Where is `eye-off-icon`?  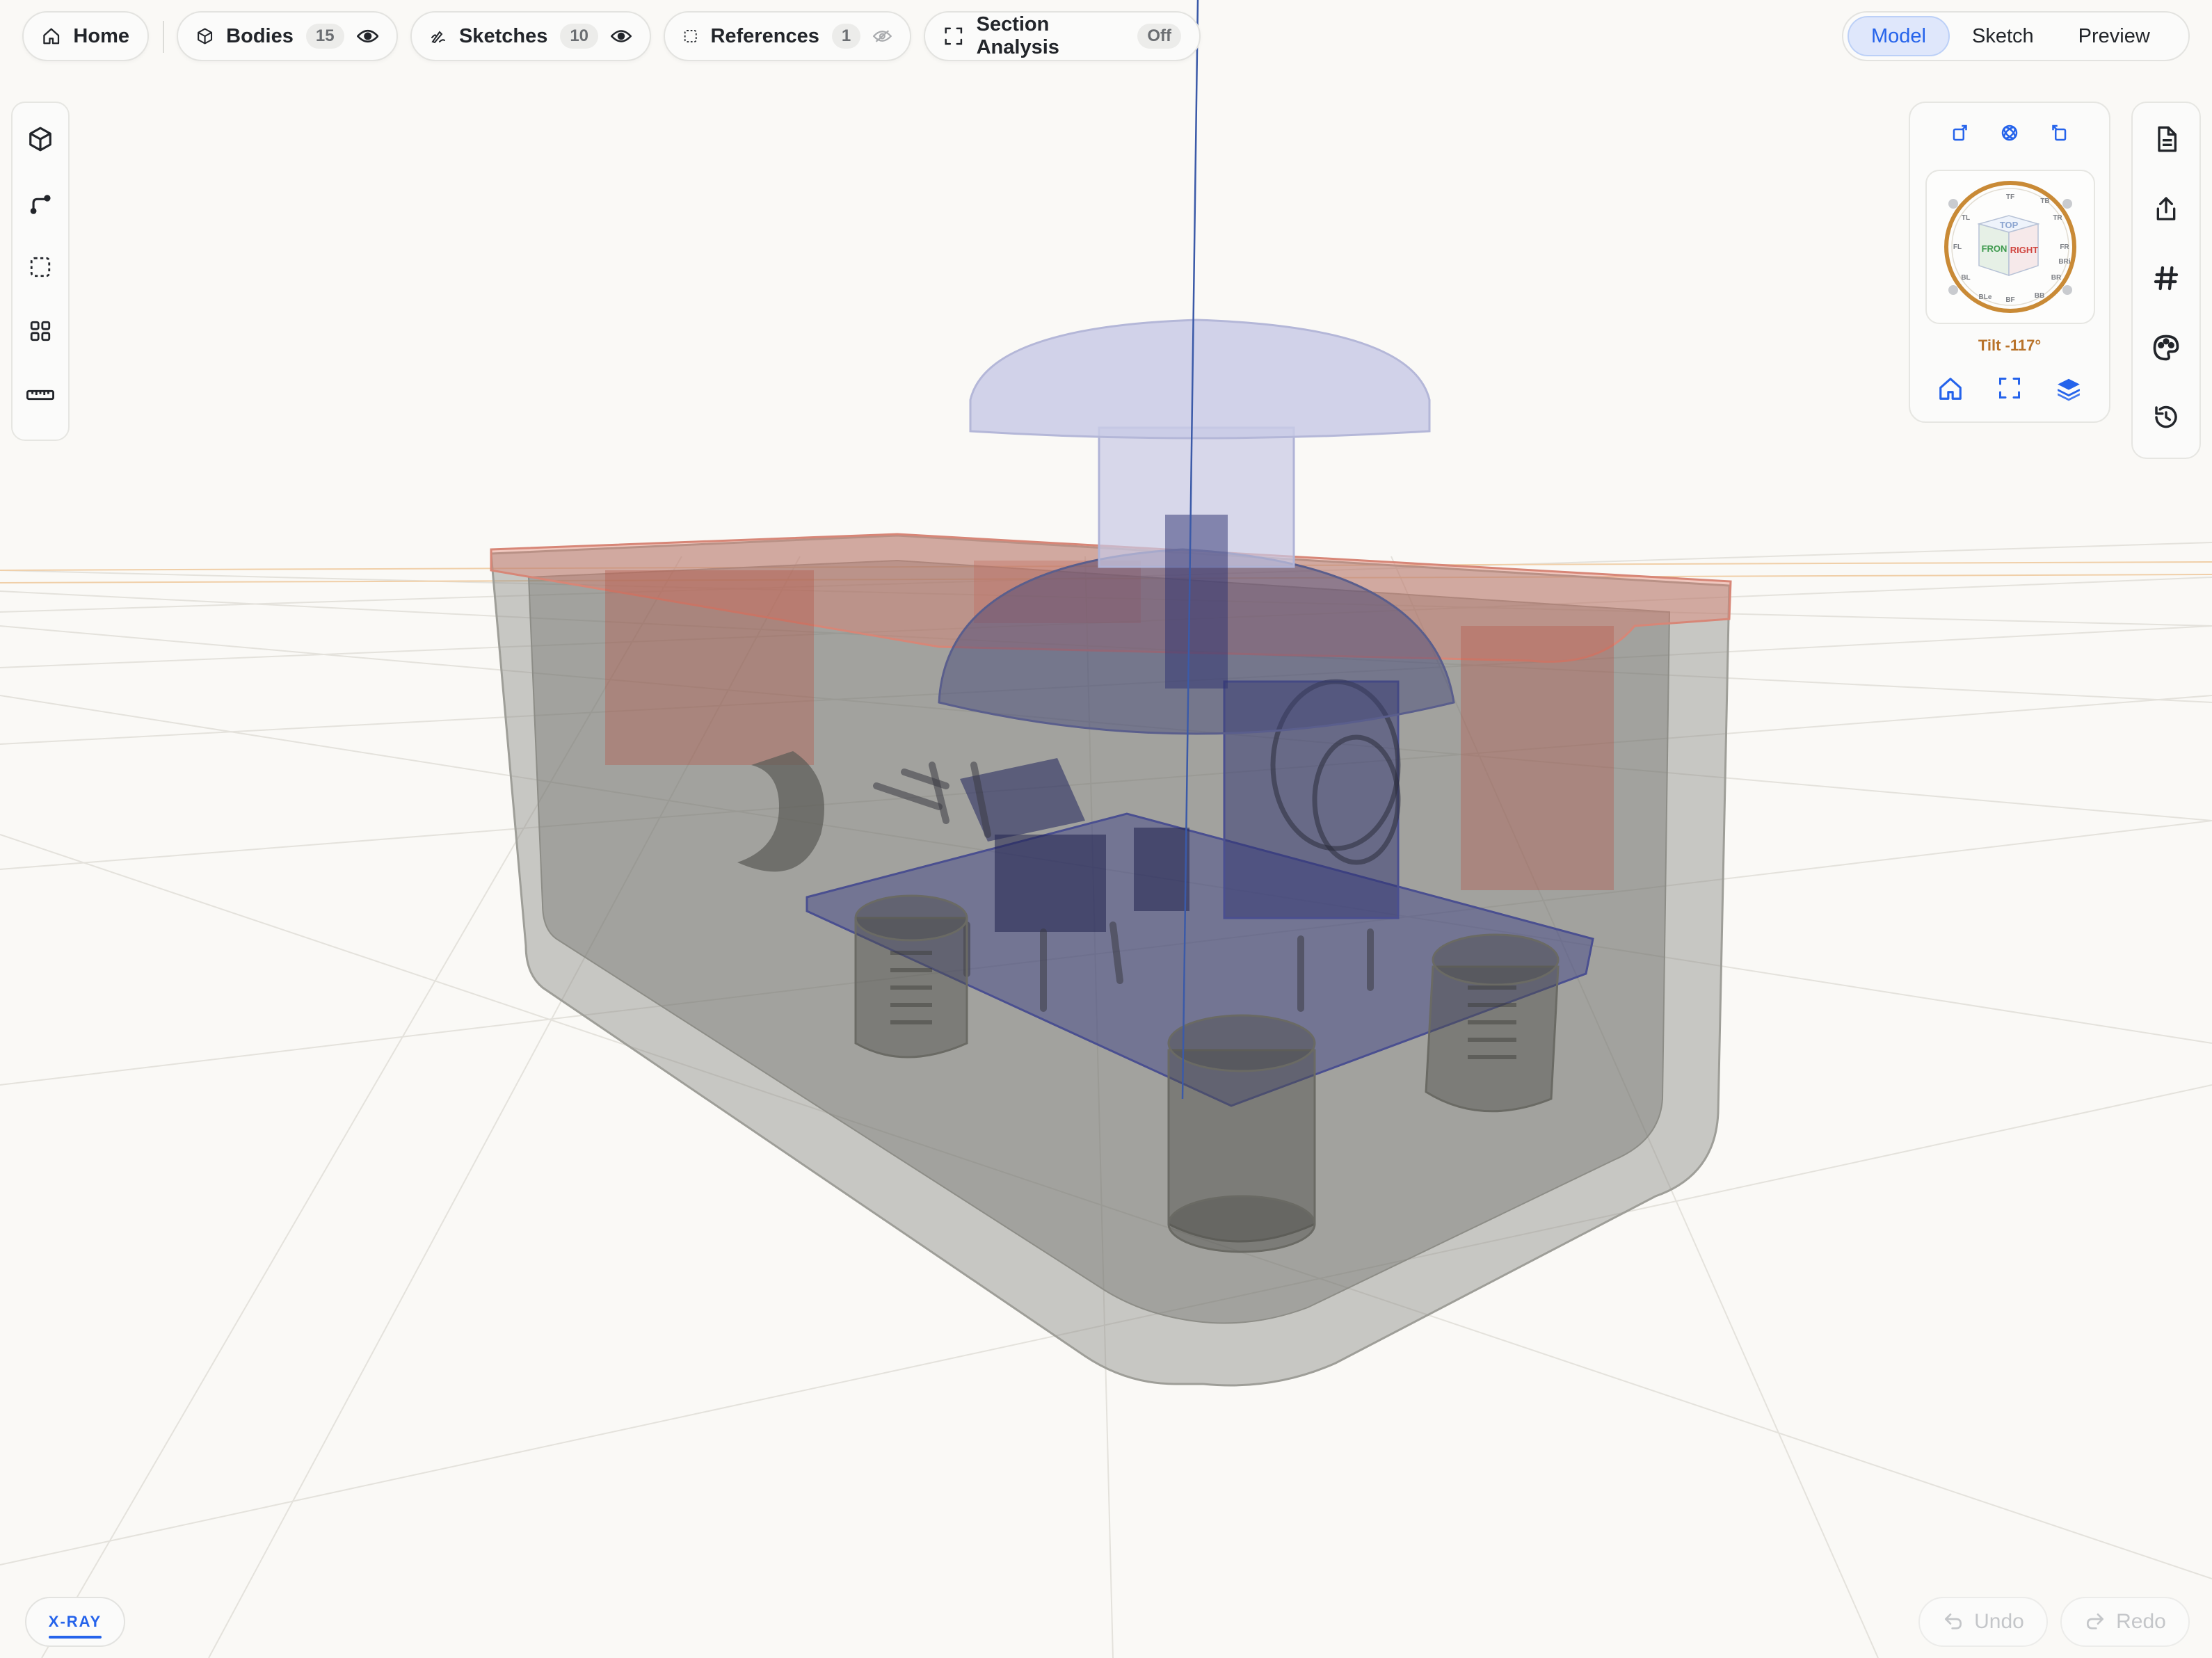 eye-off-icon is located at coordinates (882, 36).